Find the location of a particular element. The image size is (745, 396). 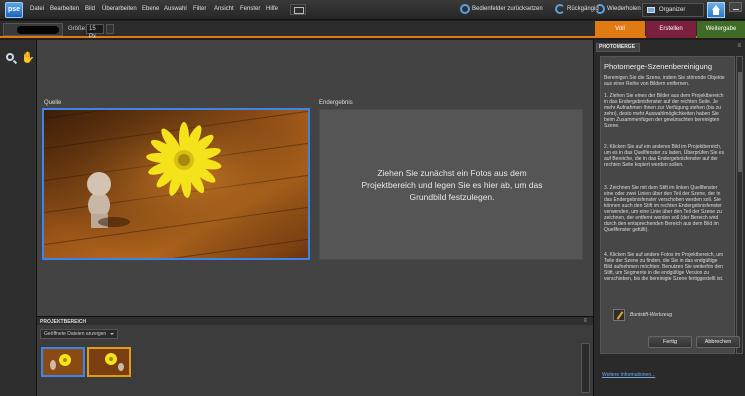

tools-toolbar: ✋ is located at coordinates (18, 218).